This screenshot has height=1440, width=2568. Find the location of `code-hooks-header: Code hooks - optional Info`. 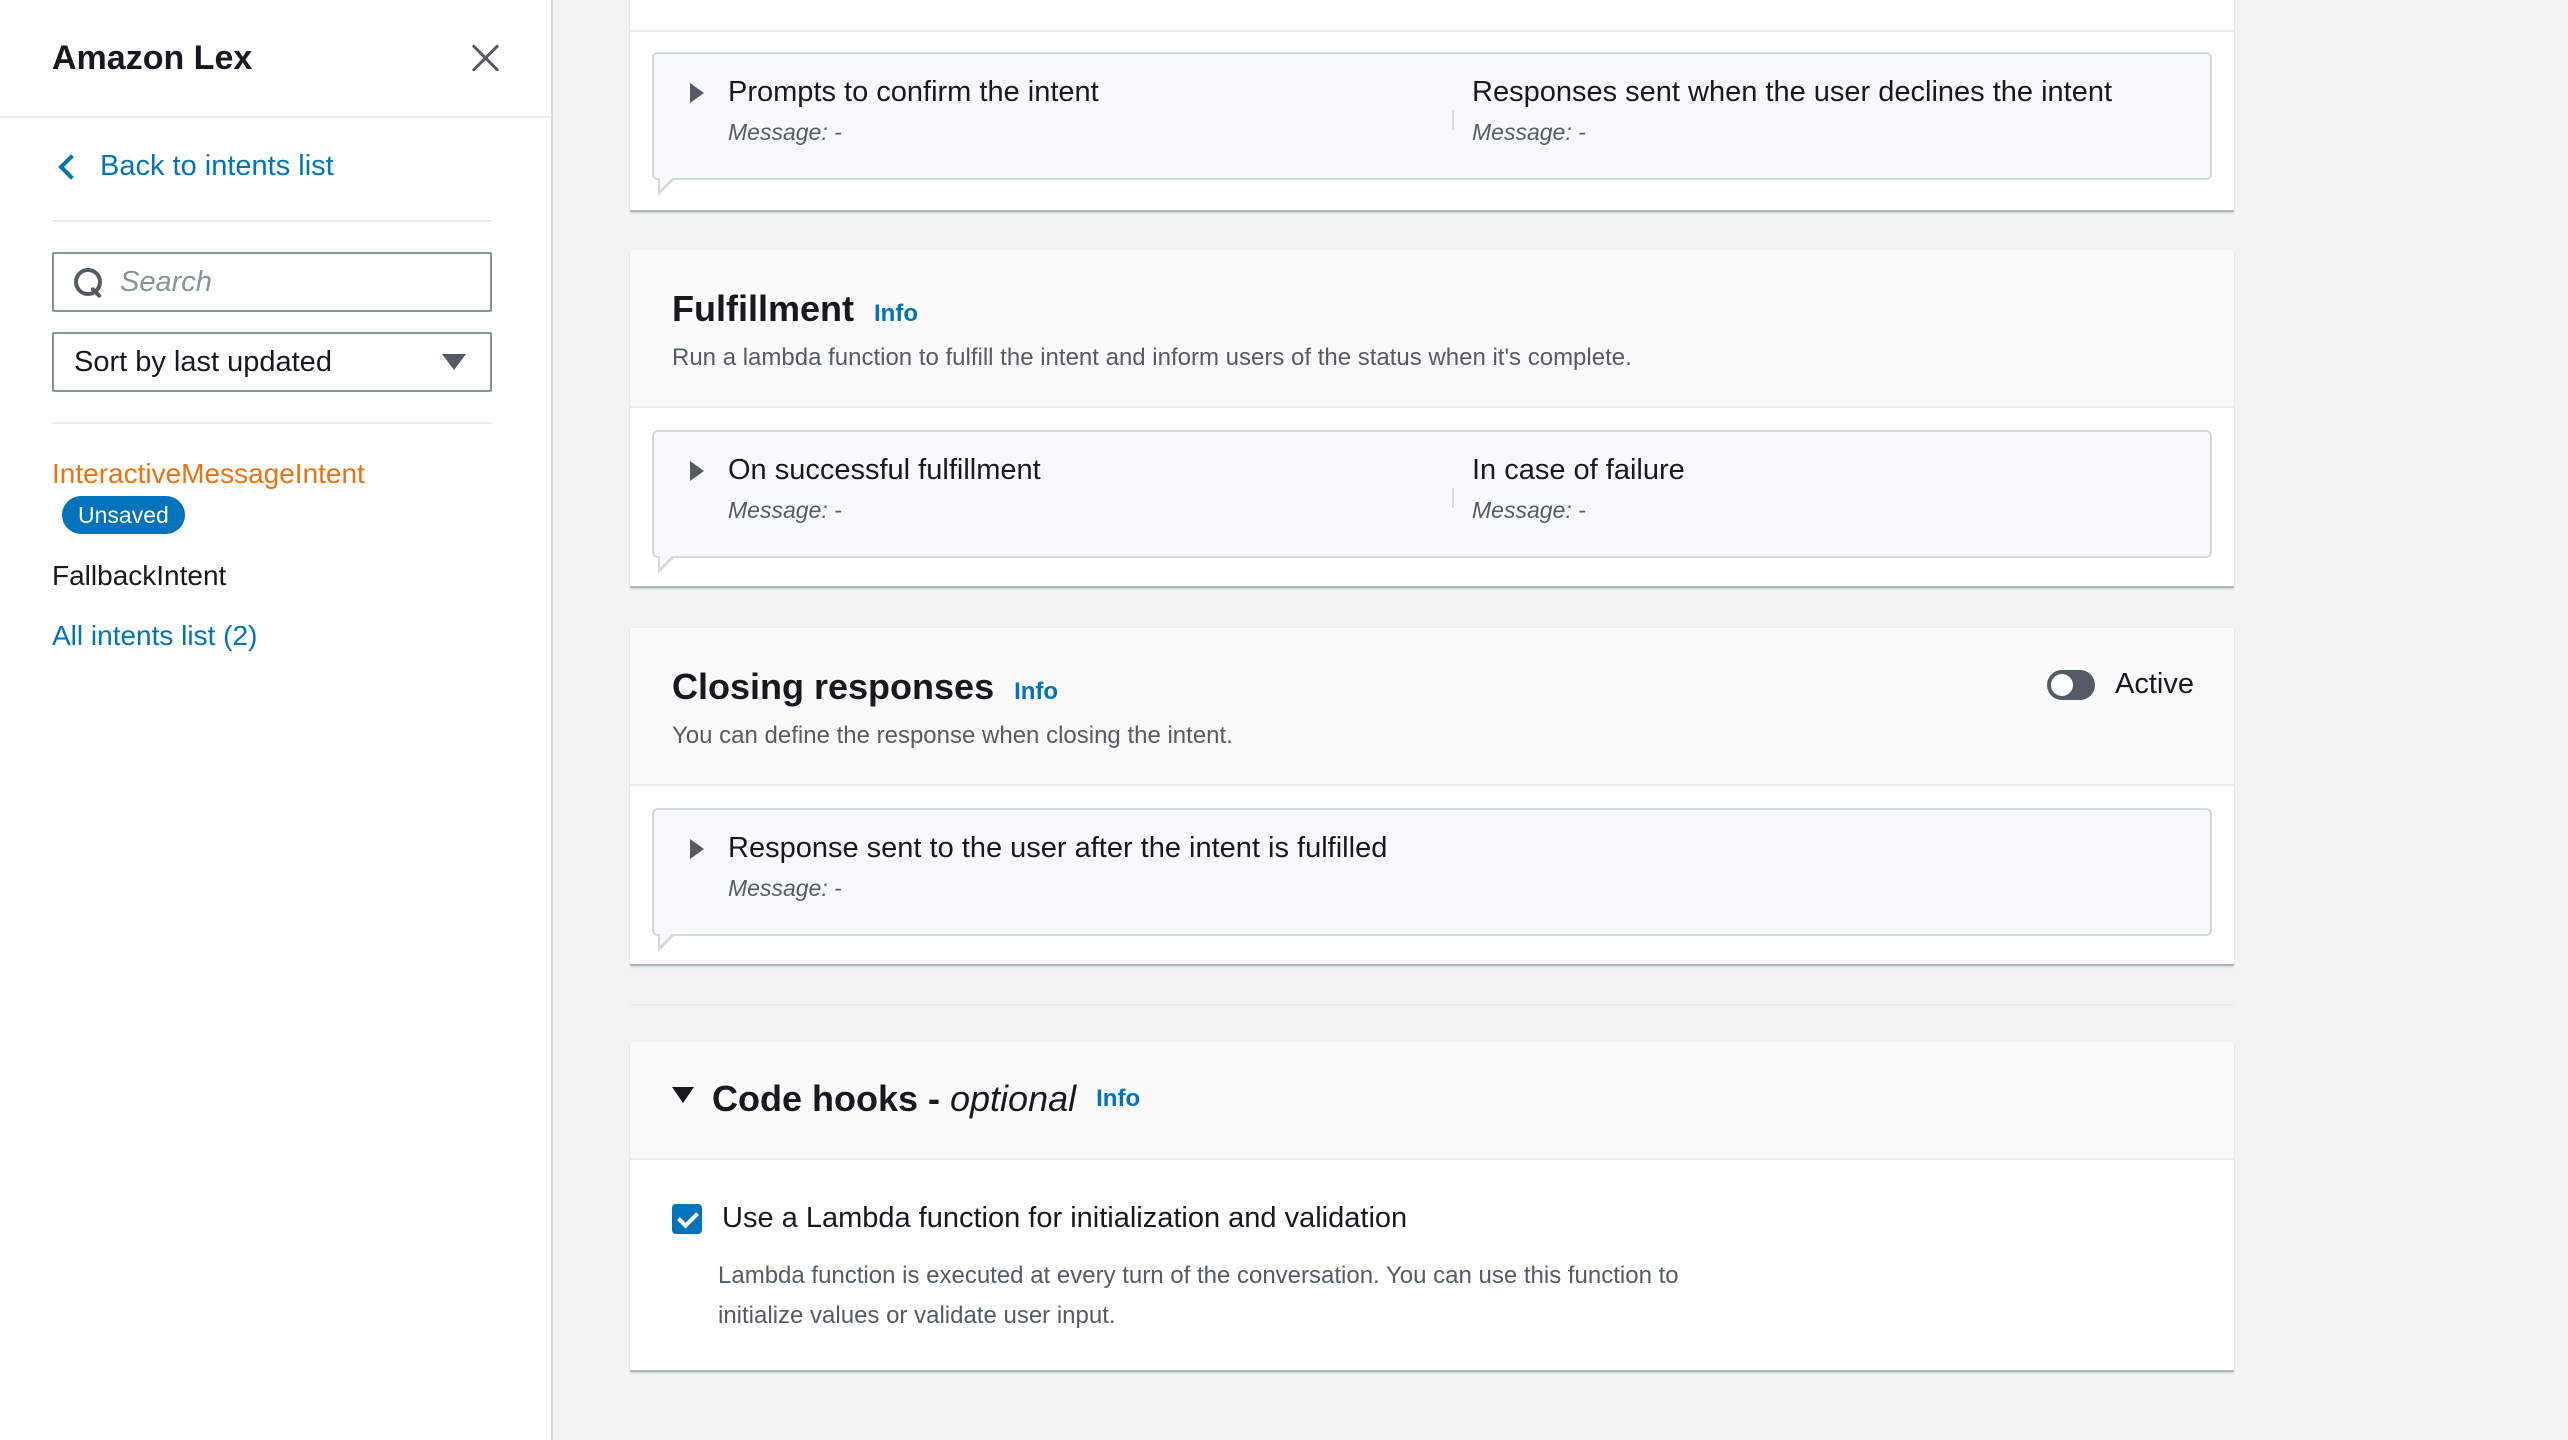

code-hooks-header: Code hooks - optional Info is located at coordinates (1432, 1101).